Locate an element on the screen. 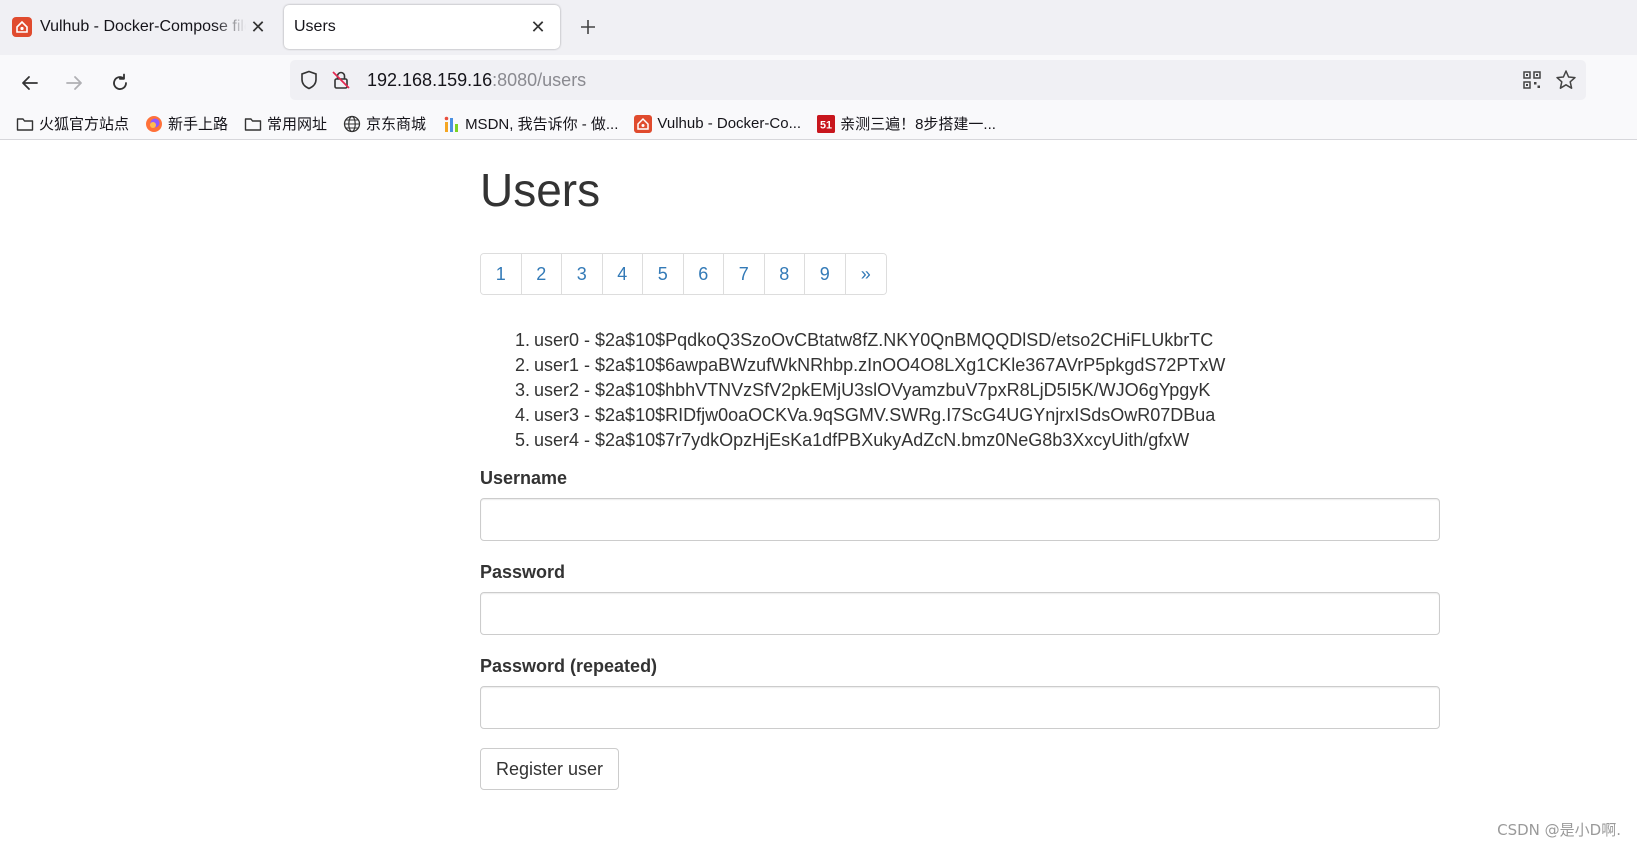  51cto-icon: 51 is located at coordinates (826, 123).